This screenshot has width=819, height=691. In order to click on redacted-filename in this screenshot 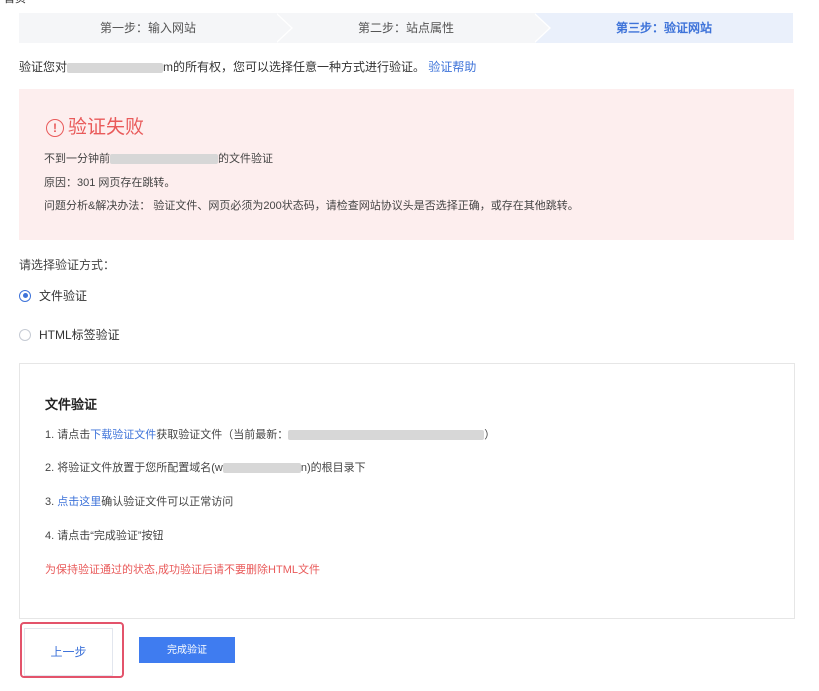, I will do `click(386, 435)`.